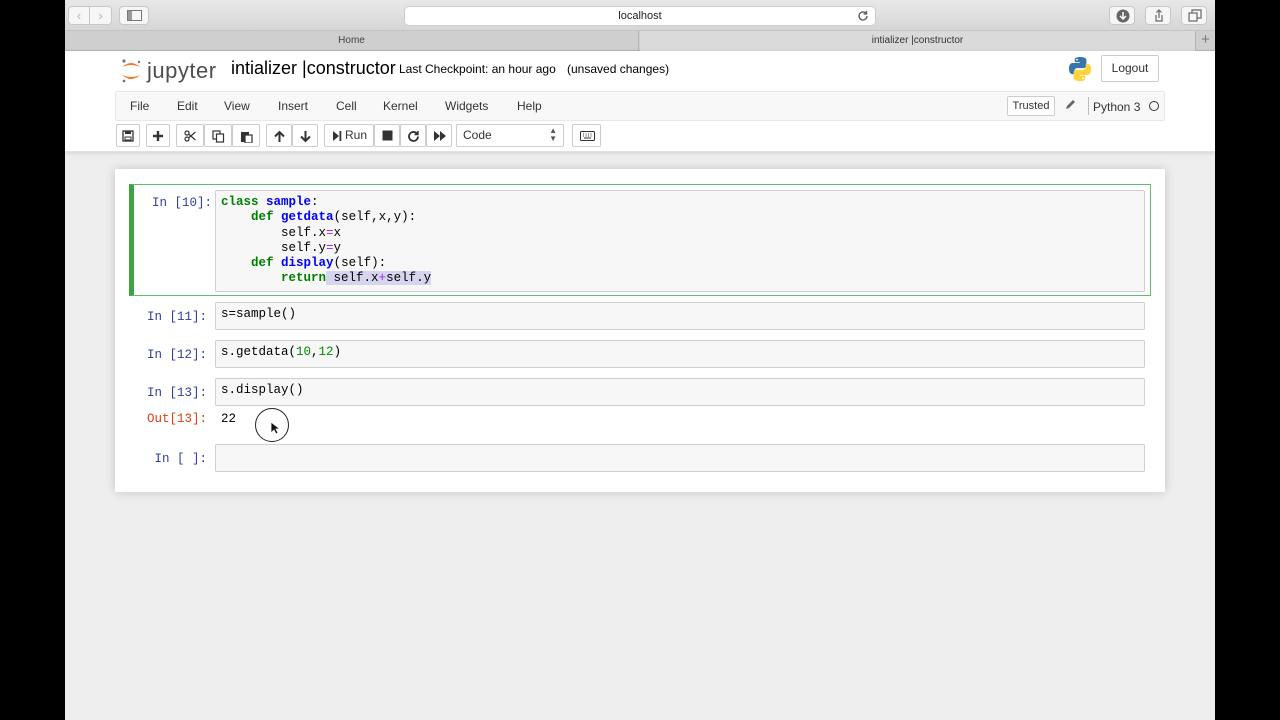 This screenshot has width=1280, height=720. Describe the element at coordinates (1031, 106) in the screenshot. I see `trusted-indicator: Trusted` at that location.